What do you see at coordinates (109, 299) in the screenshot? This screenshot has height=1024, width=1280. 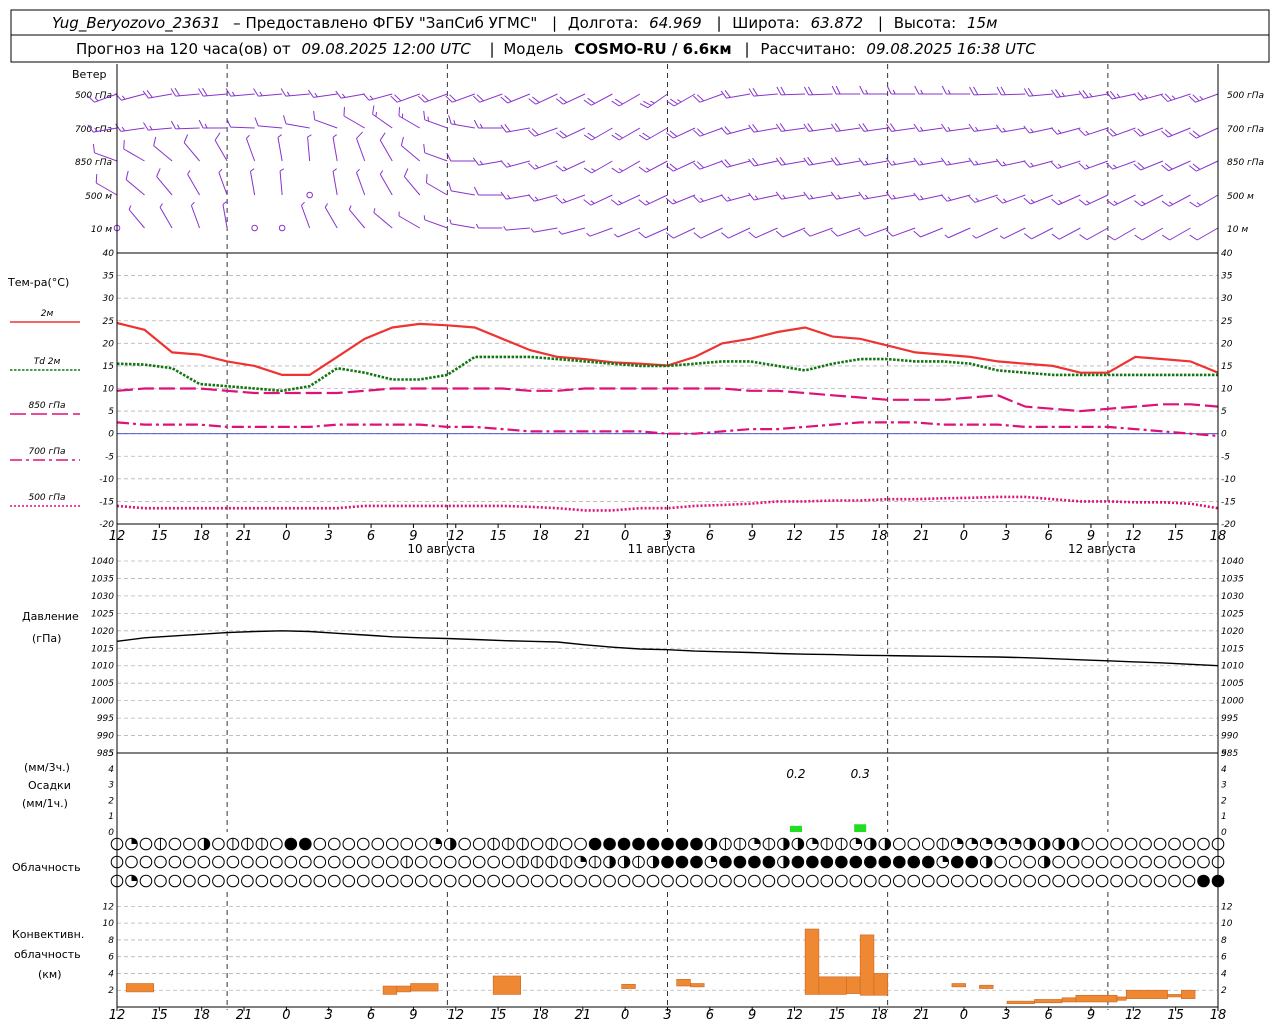 I see `temp-tick-left: 30` at bounding box center [109, 299].